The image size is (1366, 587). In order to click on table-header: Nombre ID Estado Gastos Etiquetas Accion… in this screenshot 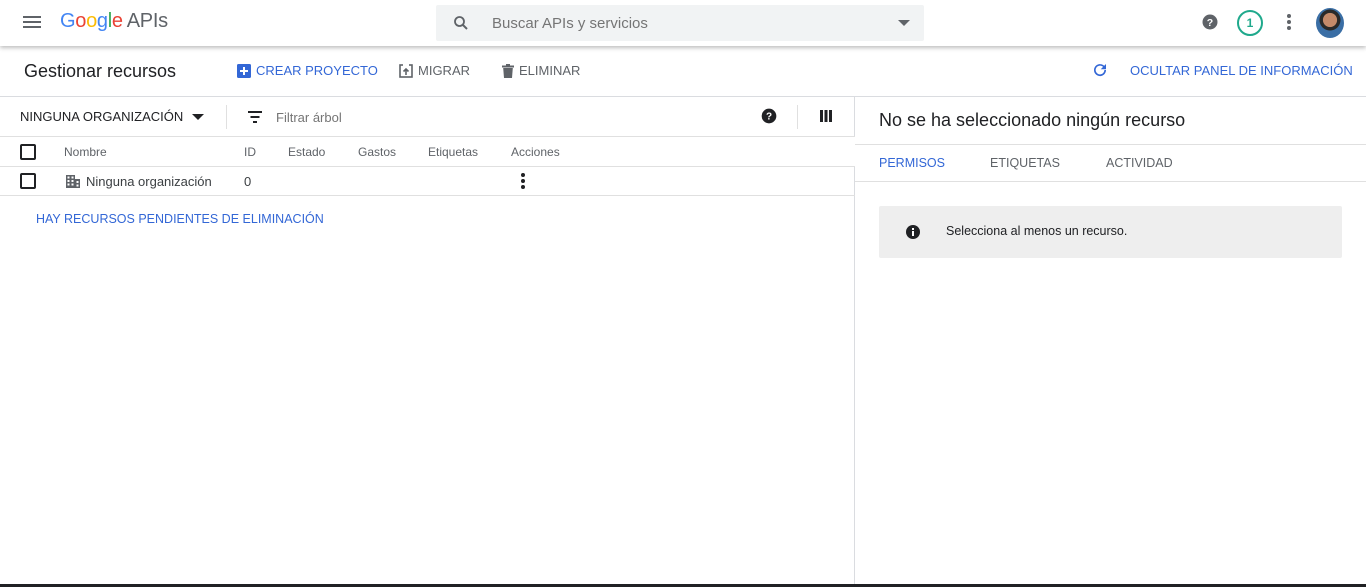, I will do `click(427, 152)`.